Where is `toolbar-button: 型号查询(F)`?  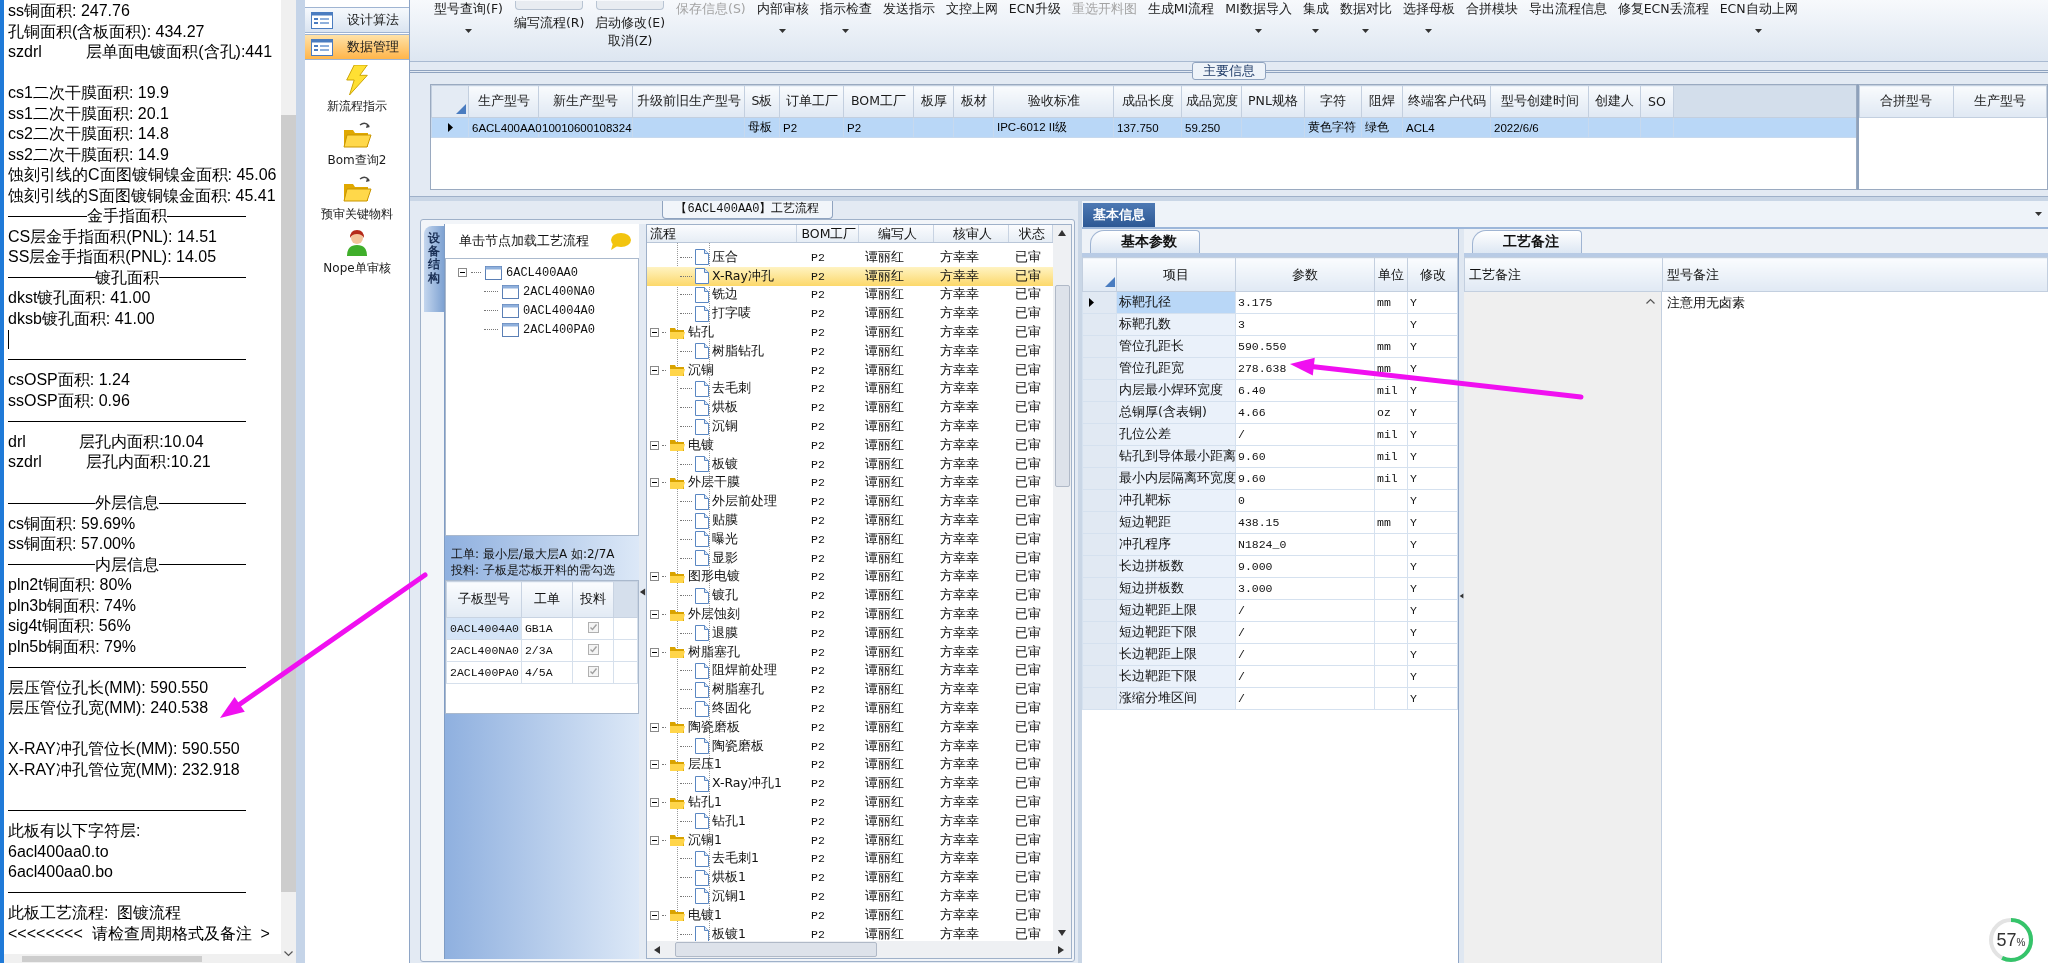
toolbar-button: 型号查询(F) is located at coordinates (468, 17).